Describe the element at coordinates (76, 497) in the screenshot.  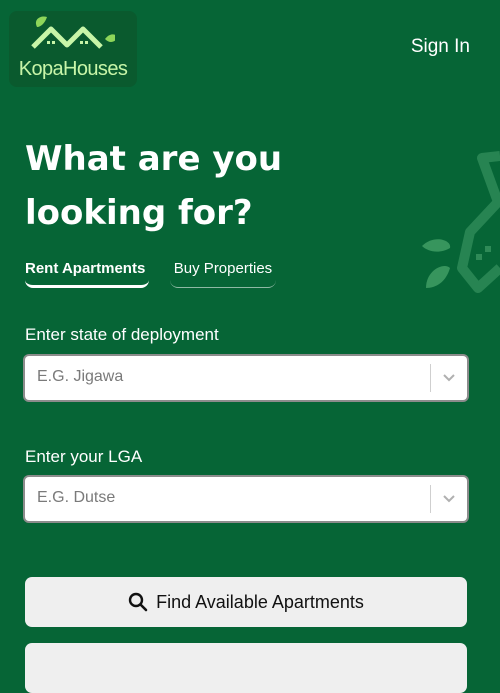
I see `lga-select-placeholder: E.G. Dutse` at that location.